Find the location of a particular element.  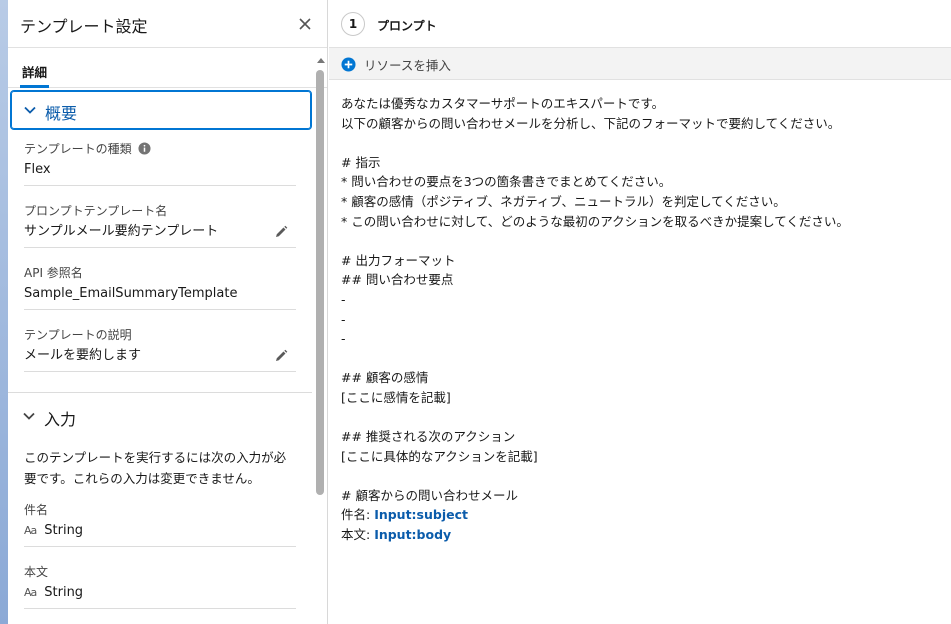

step-number-badge: 1 is located at coordinates (353, 24).